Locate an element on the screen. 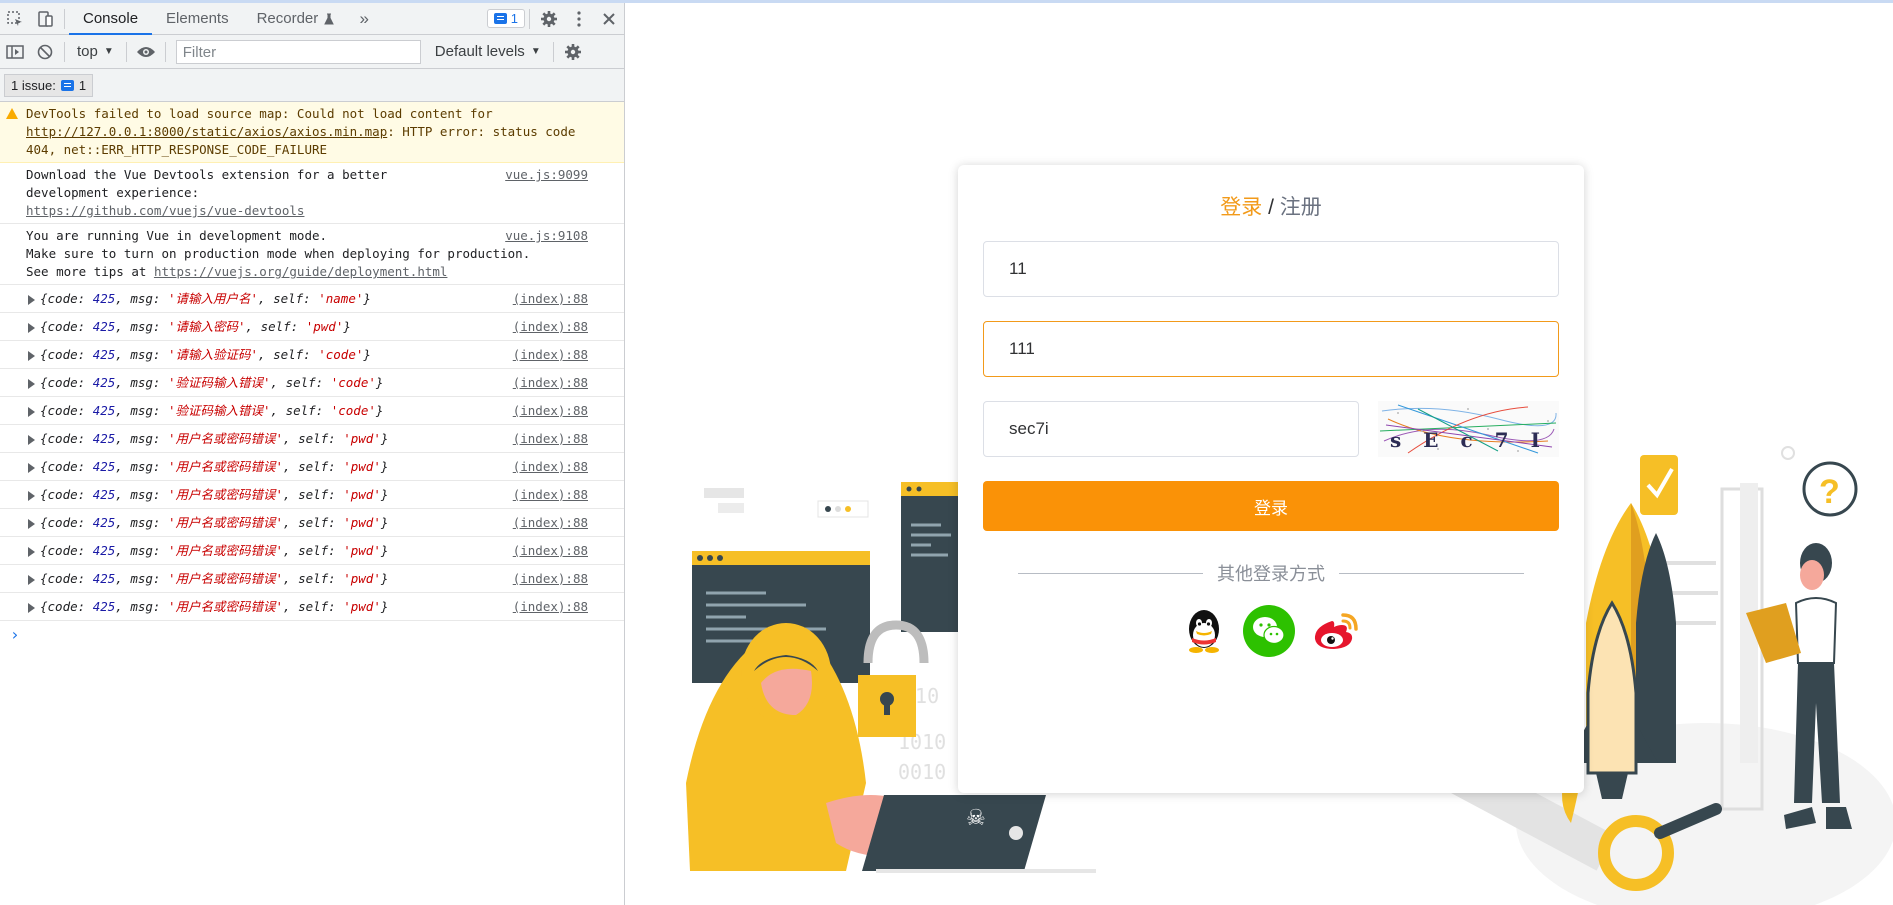  obj-msg: '请输入用户名' is located at coordinates (213, 298).